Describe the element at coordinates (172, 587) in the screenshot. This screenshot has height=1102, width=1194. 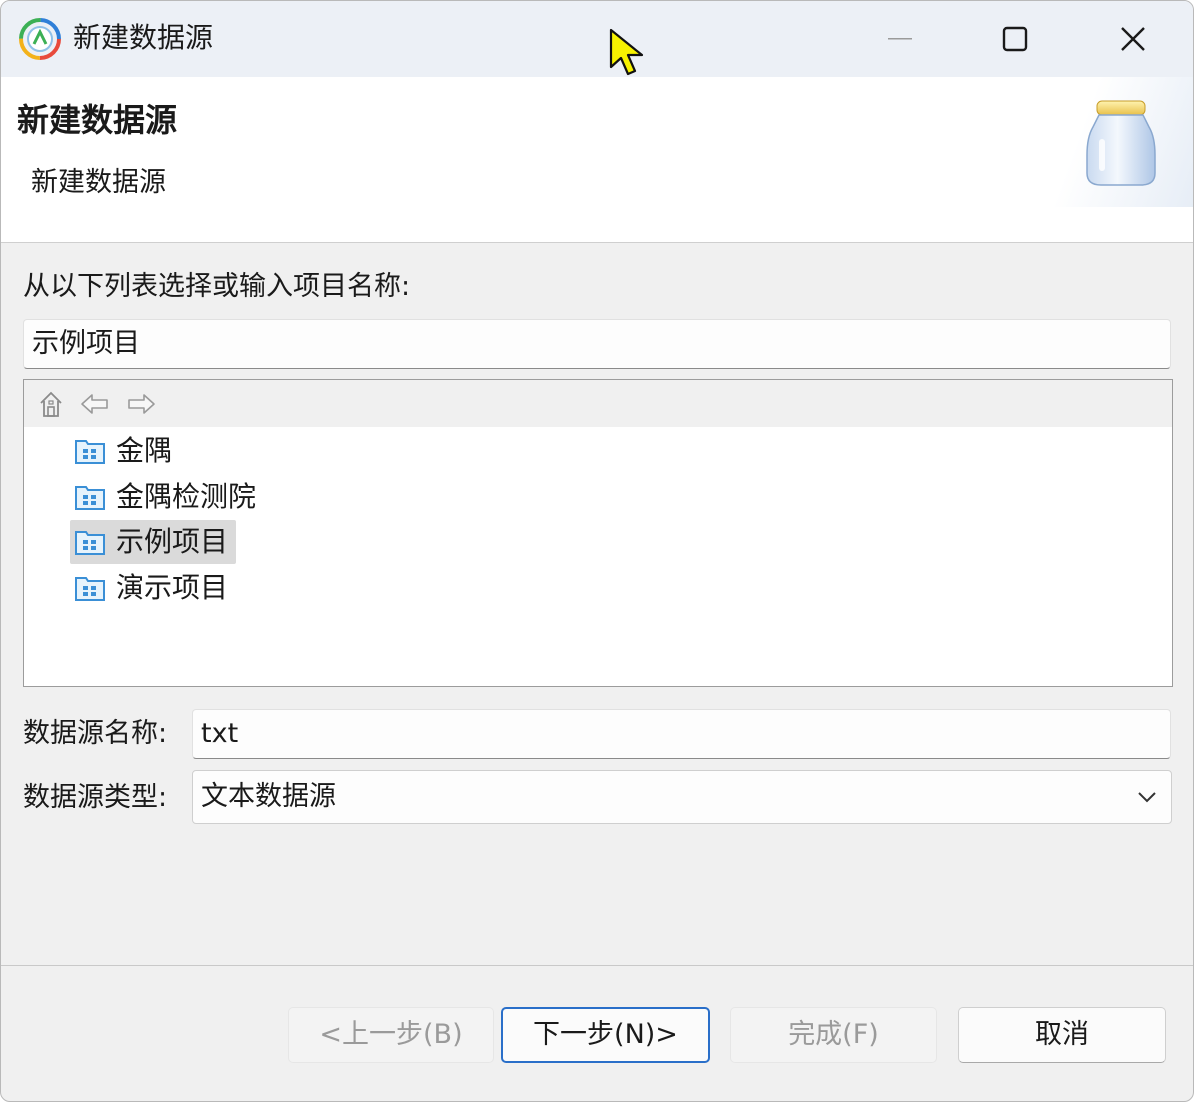
I see `tree-item-label: 演示项目` at that location.